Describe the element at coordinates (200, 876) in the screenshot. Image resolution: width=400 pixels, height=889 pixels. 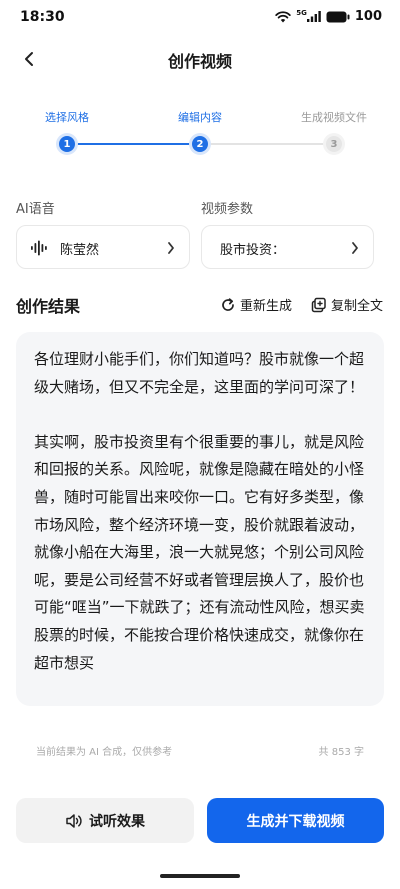
I see `home-indicator` at that location.